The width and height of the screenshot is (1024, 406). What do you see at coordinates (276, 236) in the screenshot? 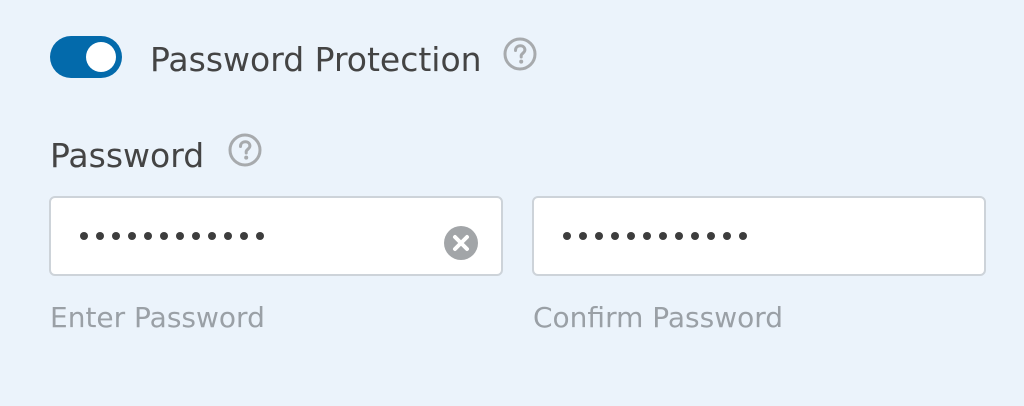
I see `enter-password-input` at bounding box center [276, 236].